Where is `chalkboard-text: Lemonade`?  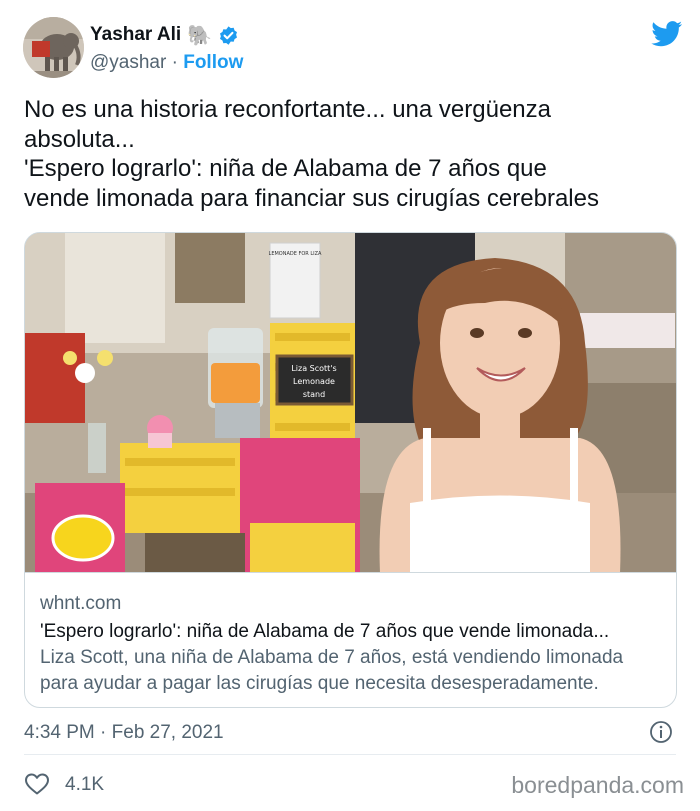
chalkboard-text: Lemonade is located at coordinates (314, 381).